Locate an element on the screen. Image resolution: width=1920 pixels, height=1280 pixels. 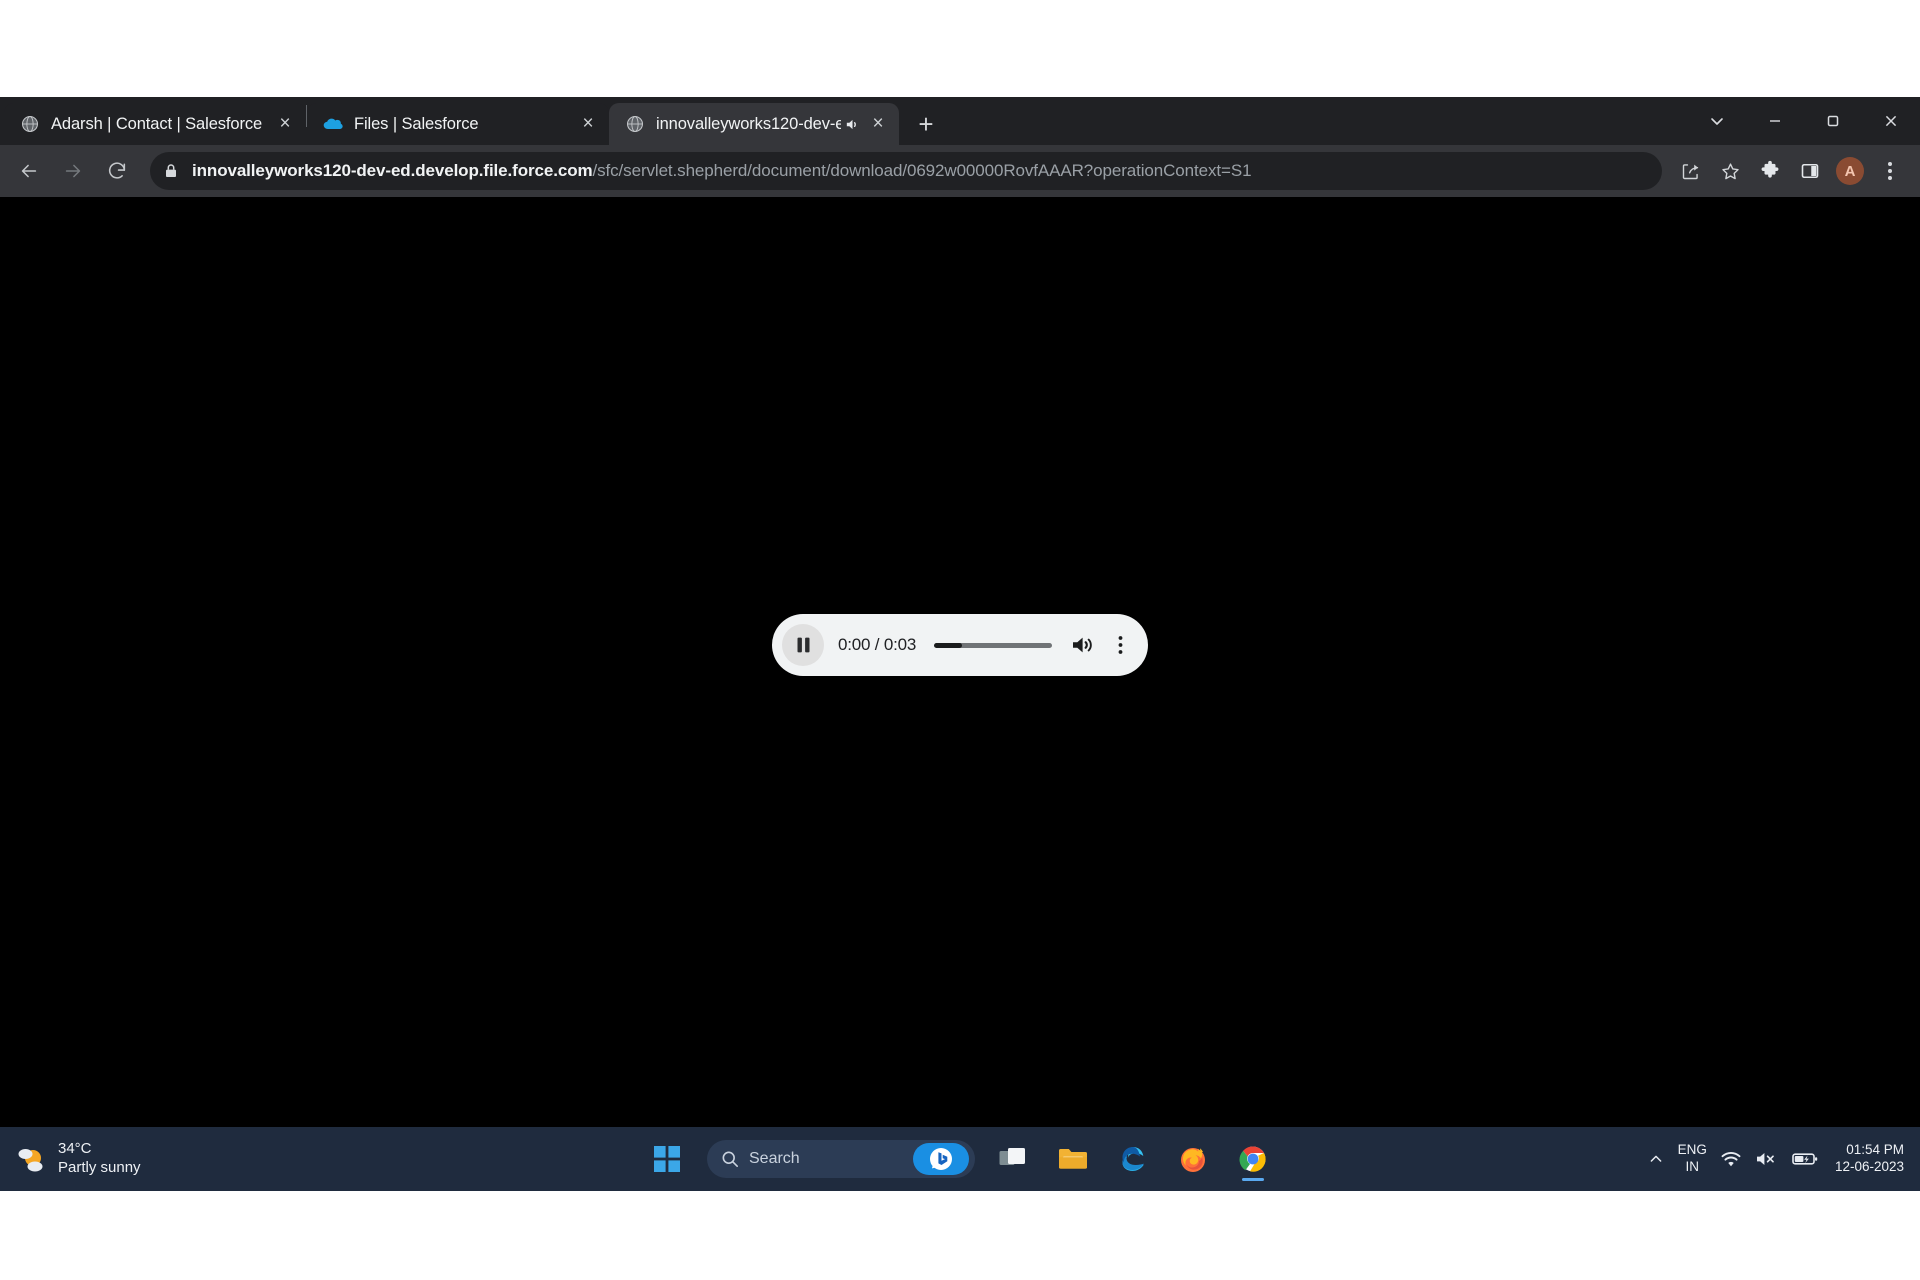
profile-avatar: A is located at coordinates (1850, 171).